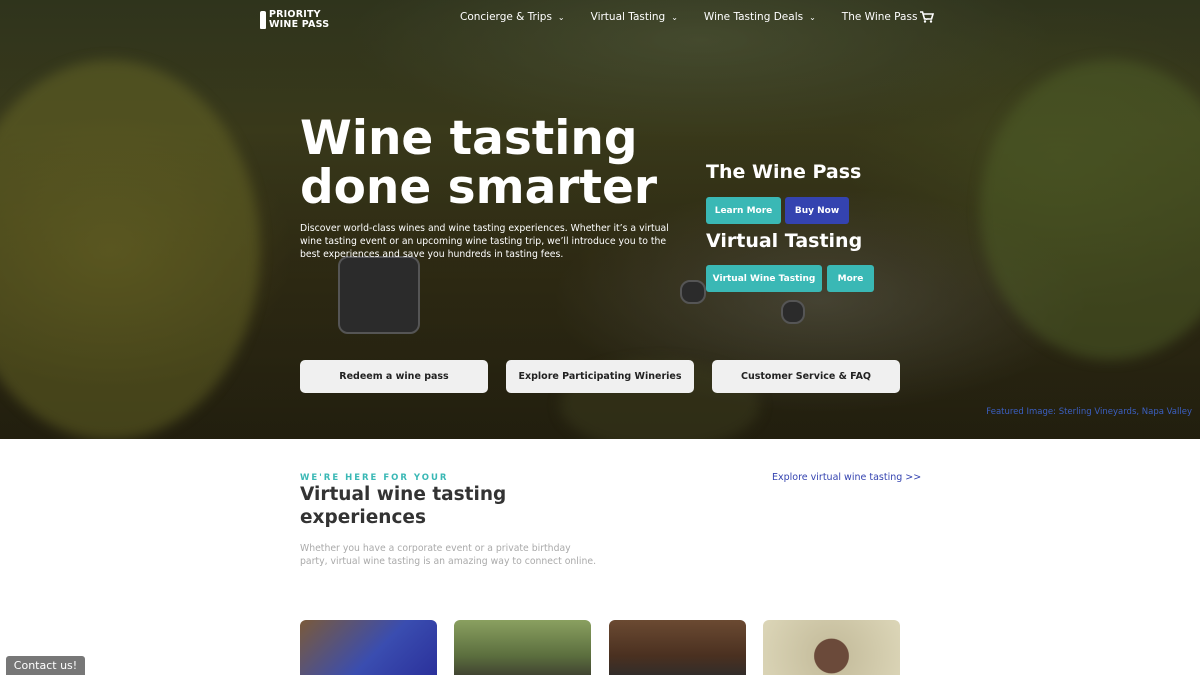  What do you see at coordinates (846, 477) in the screenshot?
I see `explore-virtual-link: Explore virtual wine tasting >>` at bounding box center [846, 477].